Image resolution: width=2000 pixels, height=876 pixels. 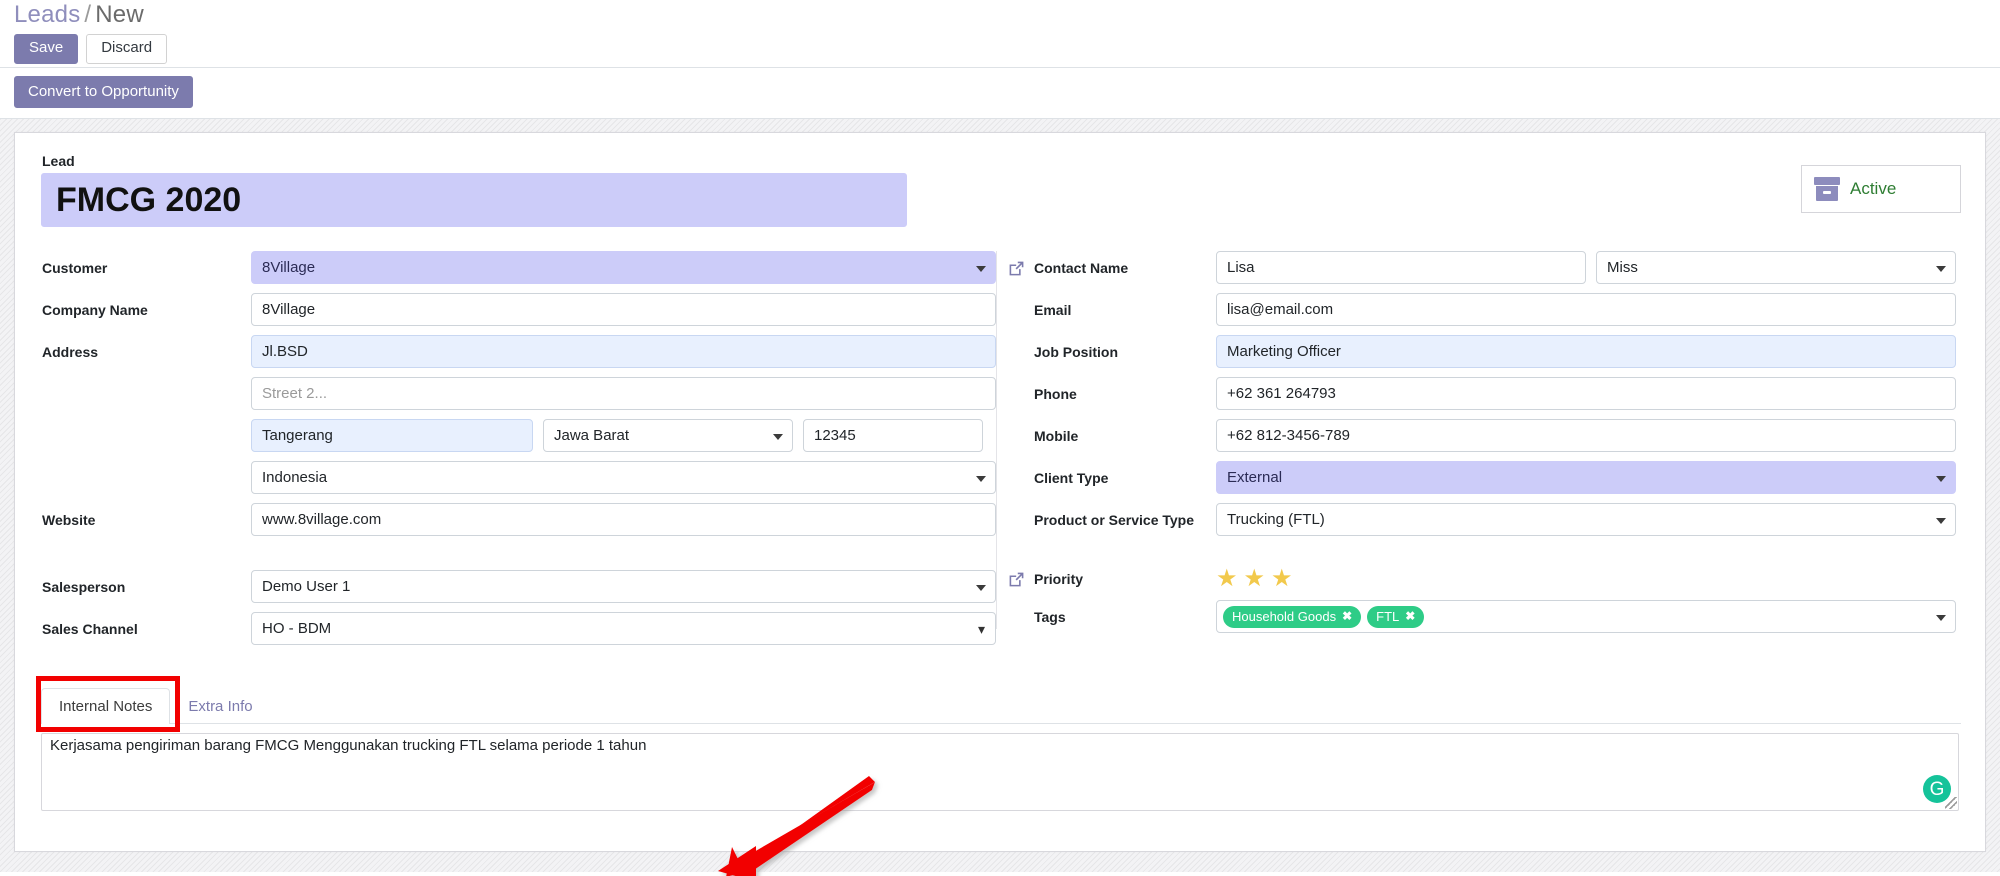 I want to click on address-city-state-zip: Tangerang Jawa Barat 12345, so click(x=623, y=435).